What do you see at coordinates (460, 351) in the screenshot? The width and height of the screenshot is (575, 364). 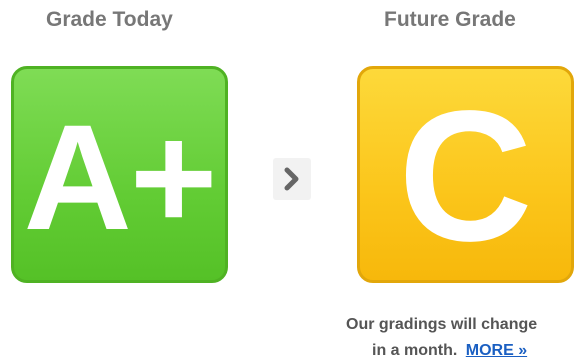 I see `note-line-2-row: in a month. MORE »` at bounding box center [460, 351].